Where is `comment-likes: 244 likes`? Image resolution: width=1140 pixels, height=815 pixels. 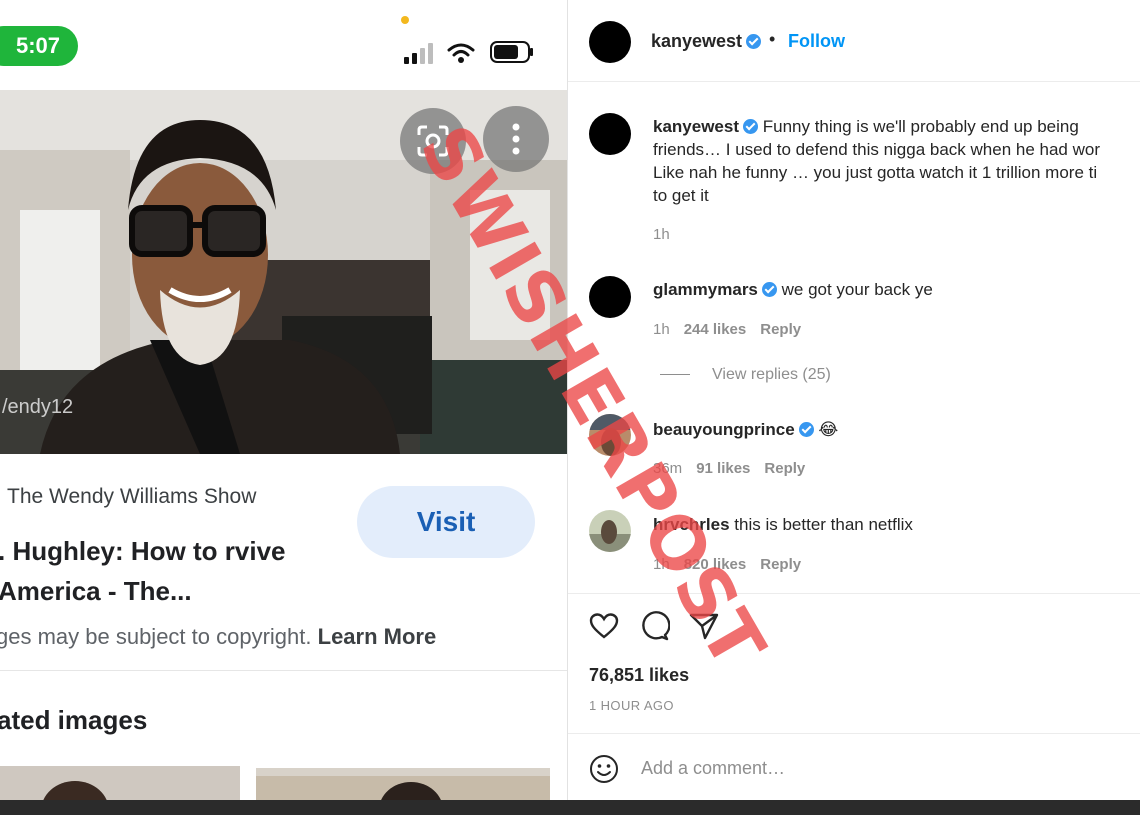
comment-likes: 244 likes is located at coordinates (715, 329).